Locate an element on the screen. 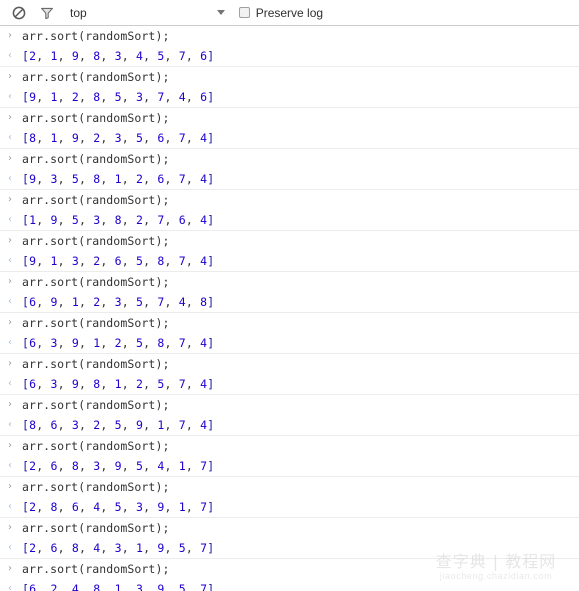  filter-funnel-icon is located at coordinates (47, 13).